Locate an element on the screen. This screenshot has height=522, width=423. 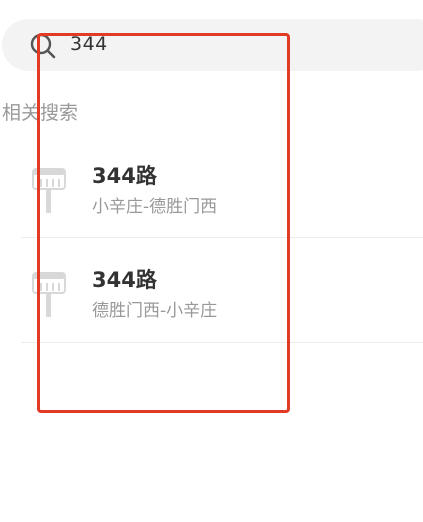
item-subtitle: 德胜门西-小辛庄 is located at coordinates (155, 311).